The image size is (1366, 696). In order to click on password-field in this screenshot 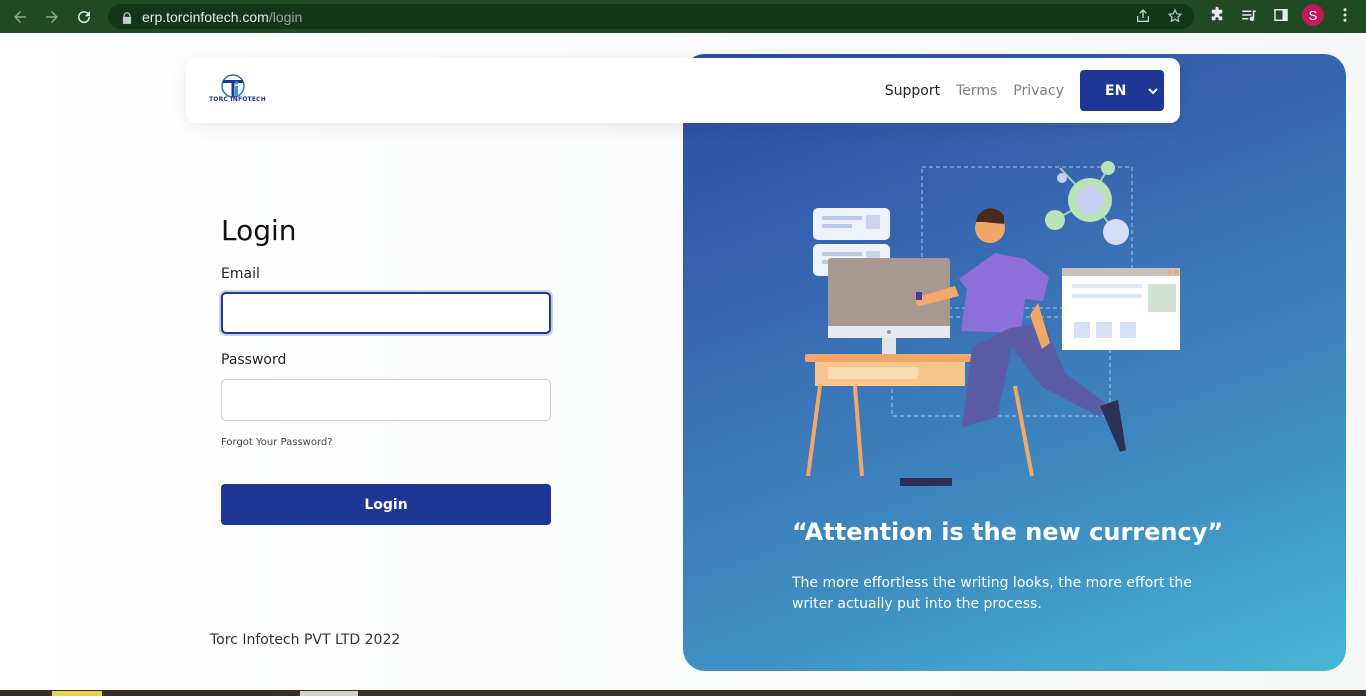, I will do `click(386, 400)`.